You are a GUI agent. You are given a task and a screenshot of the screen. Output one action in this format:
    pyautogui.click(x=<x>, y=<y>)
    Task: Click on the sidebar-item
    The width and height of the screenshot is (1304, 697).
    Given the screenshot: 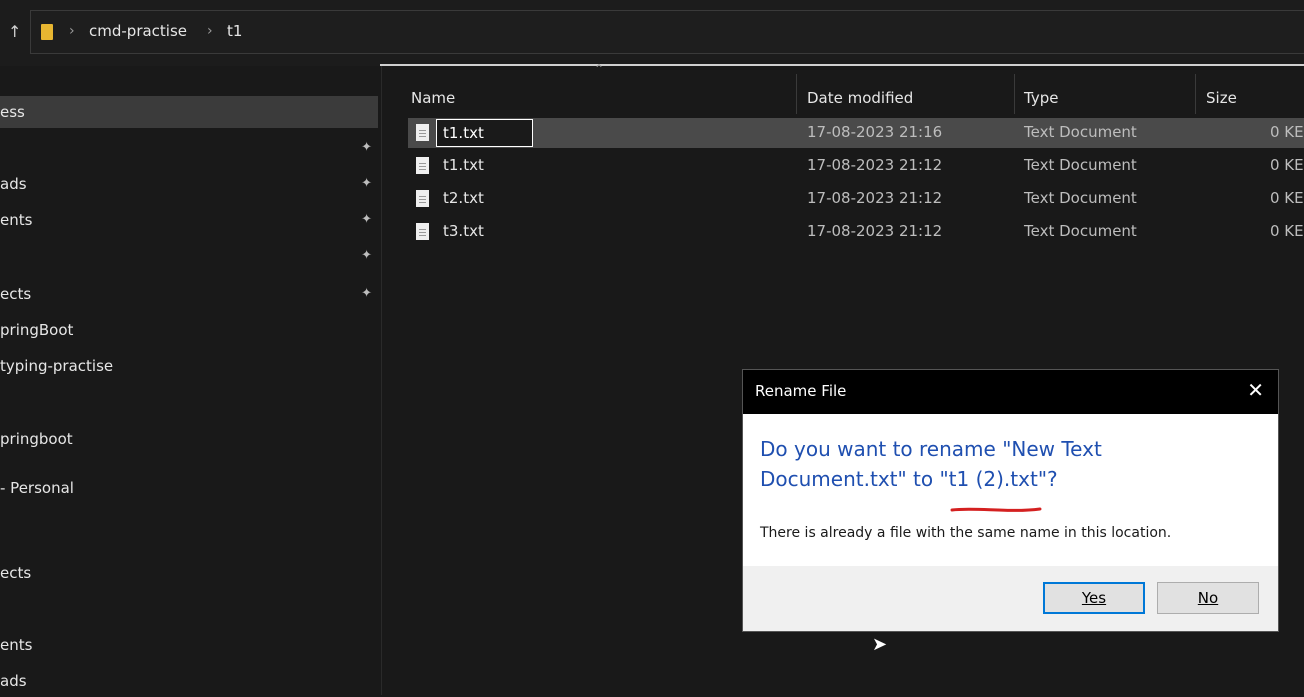 What is the action you would take?
    pyautogui.click(x=189, y=609)
    